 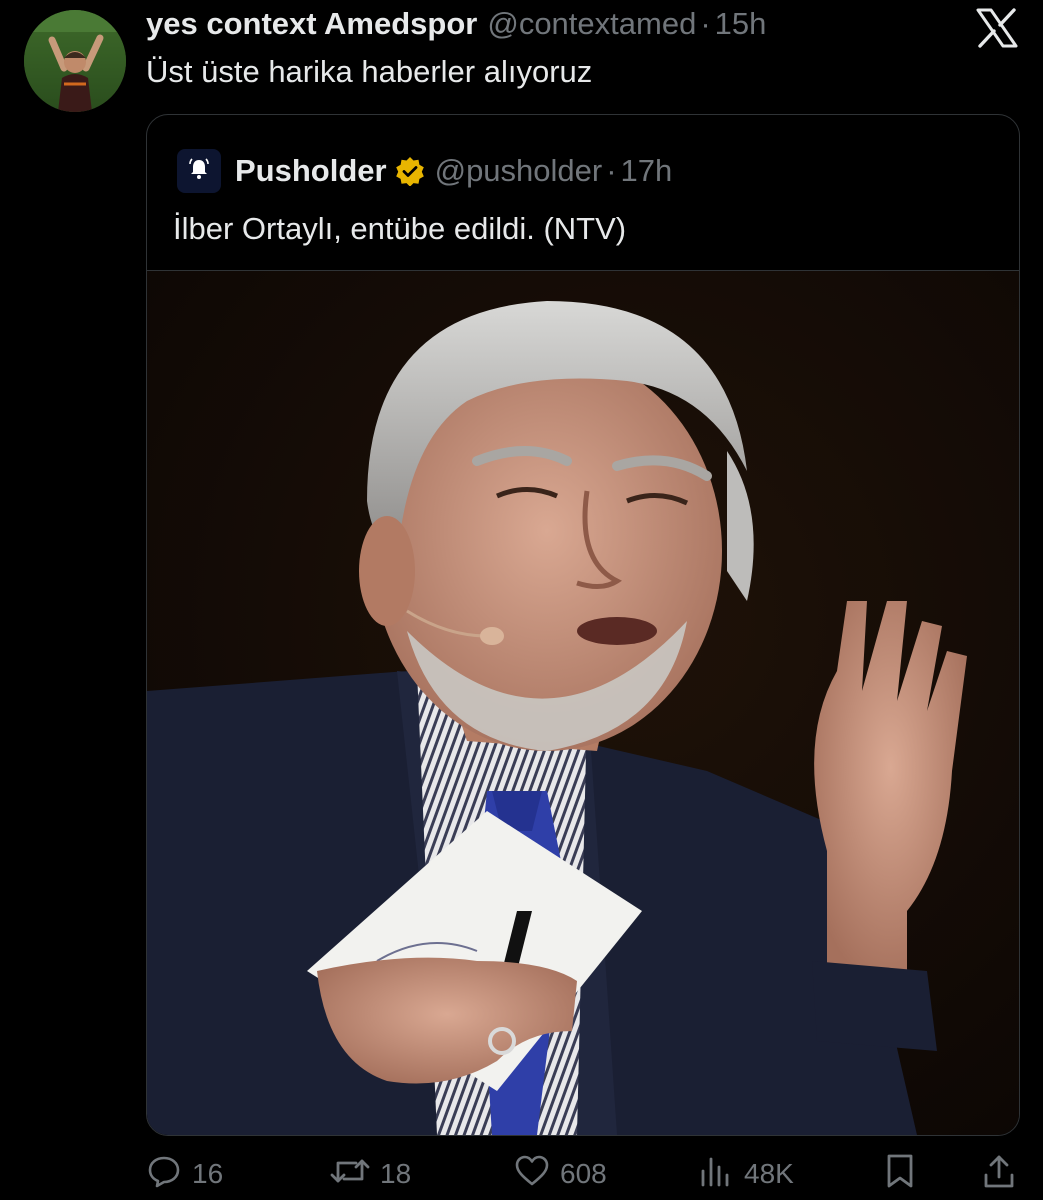 I want to click on like-count: 608, so click(x=583, y=1173).